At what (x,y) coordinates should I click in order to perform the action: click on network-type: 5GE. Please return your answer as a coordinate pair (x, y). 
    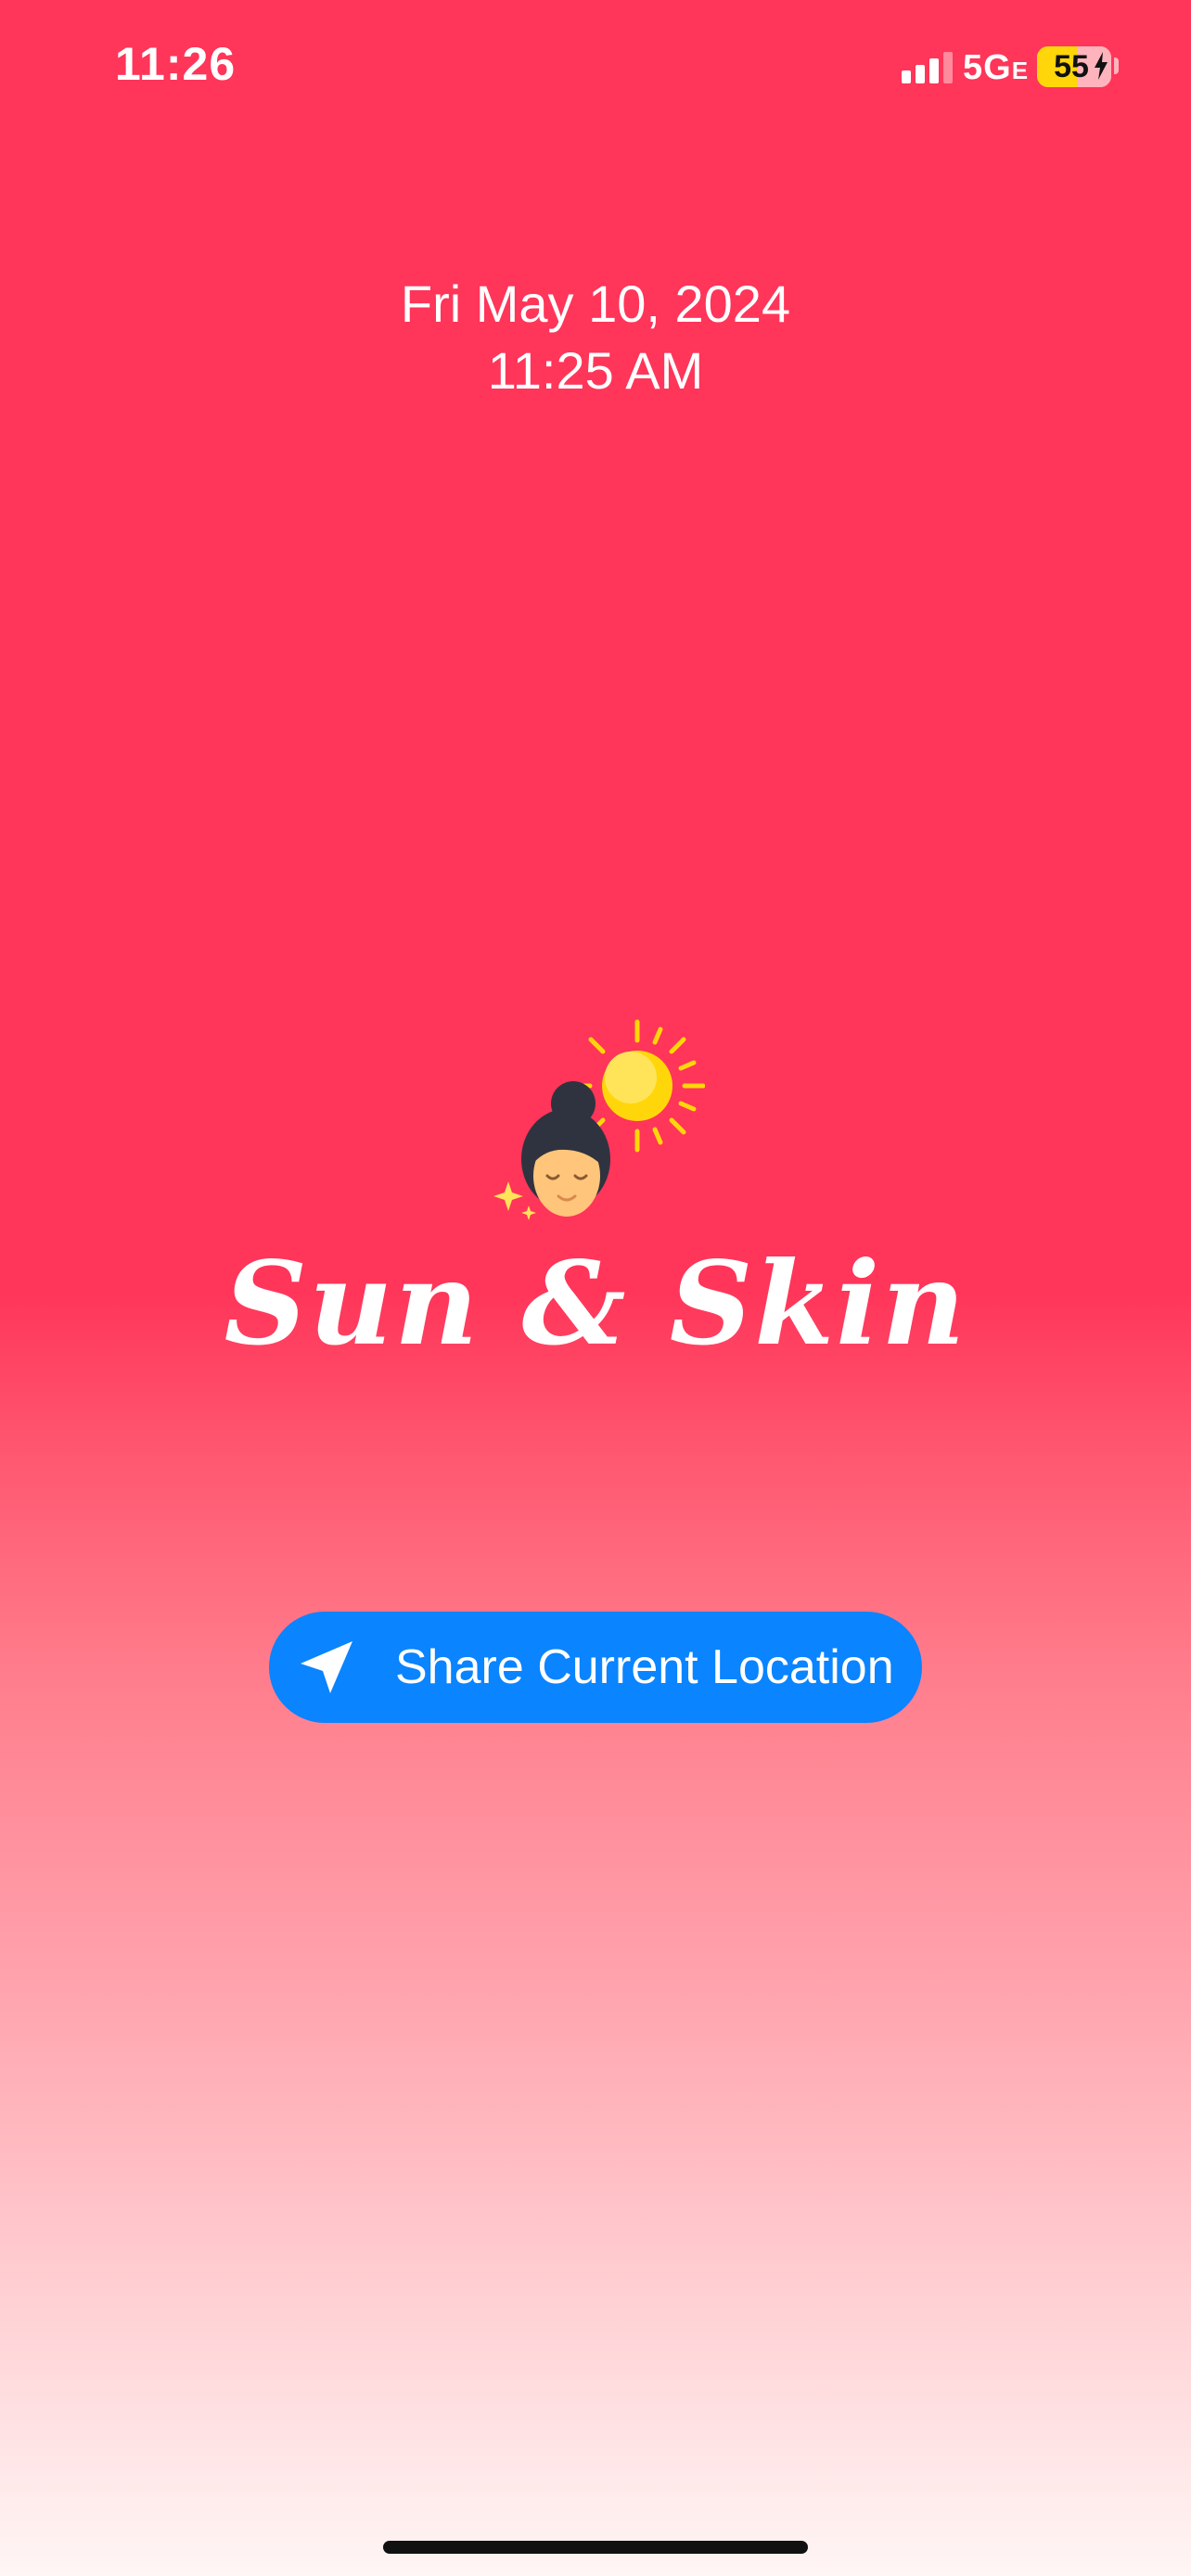
    Looking at the image, I should click on (996, 68).